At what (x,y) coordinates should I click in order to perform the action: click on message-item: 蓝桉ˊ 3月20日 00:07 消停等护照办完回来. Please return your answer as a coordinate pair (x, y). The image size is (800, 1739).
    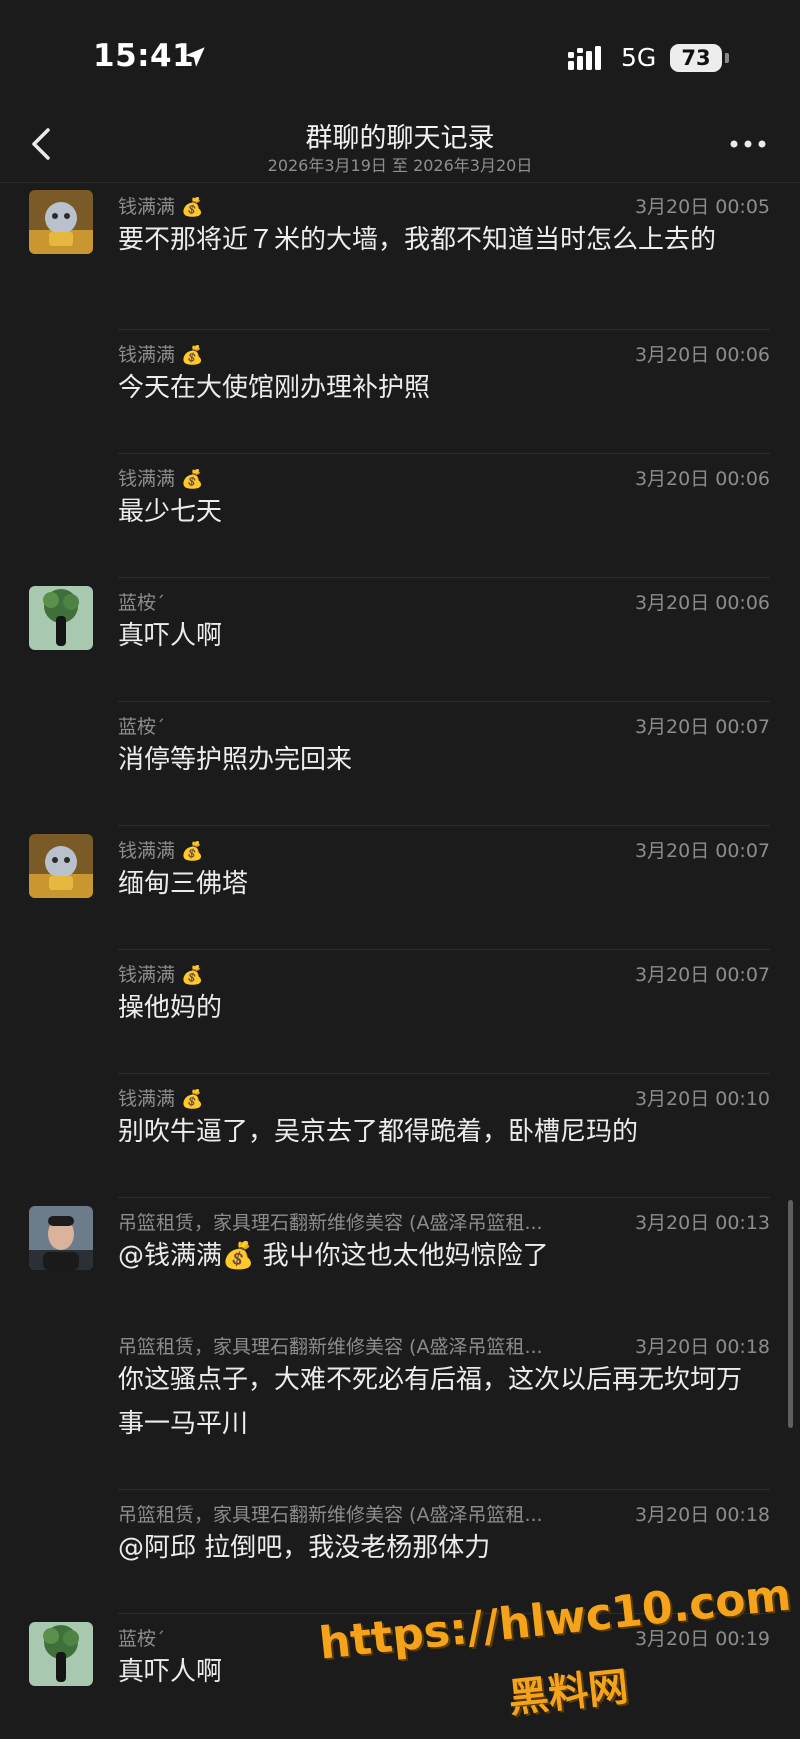
    Looking at the image, I should click on (400, 764).